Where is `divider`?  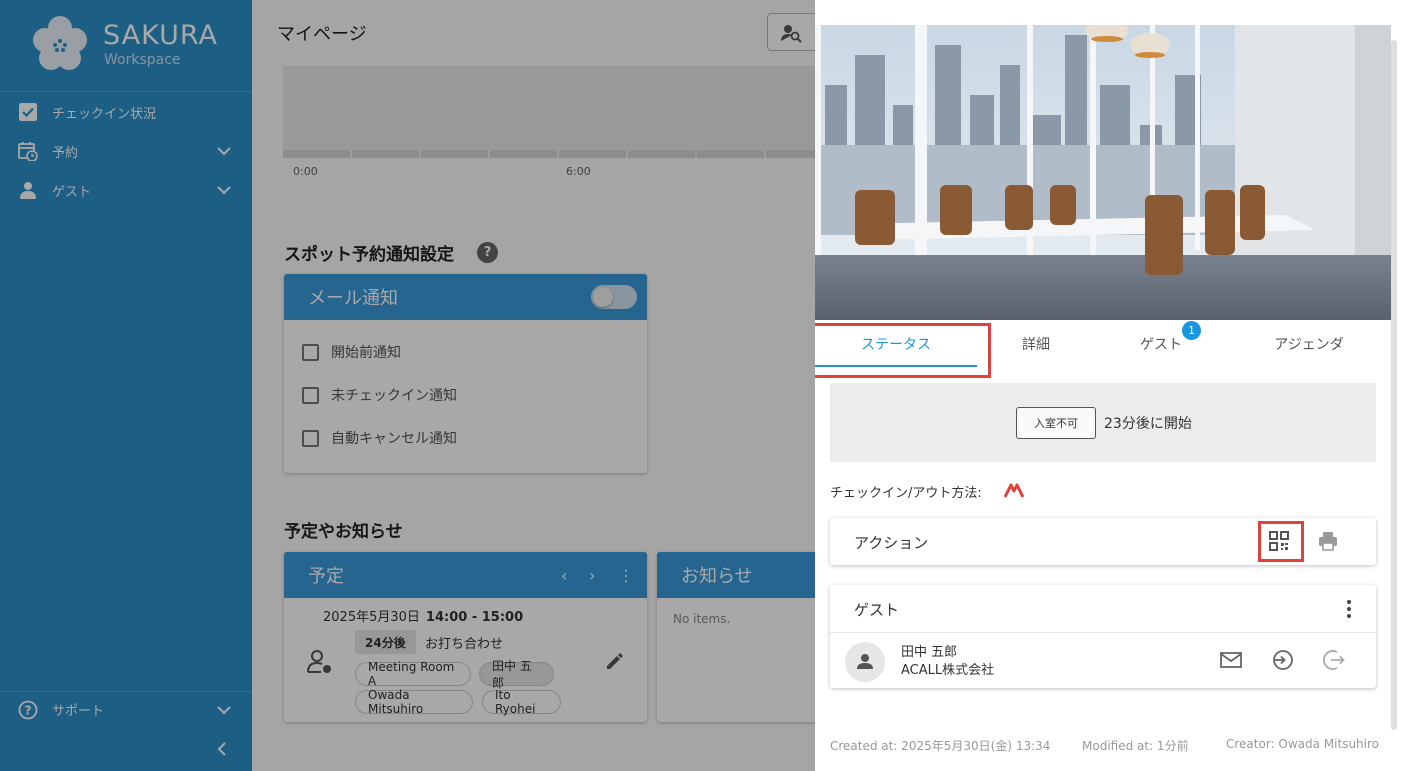 divider is located at coordinates (1103, 632).